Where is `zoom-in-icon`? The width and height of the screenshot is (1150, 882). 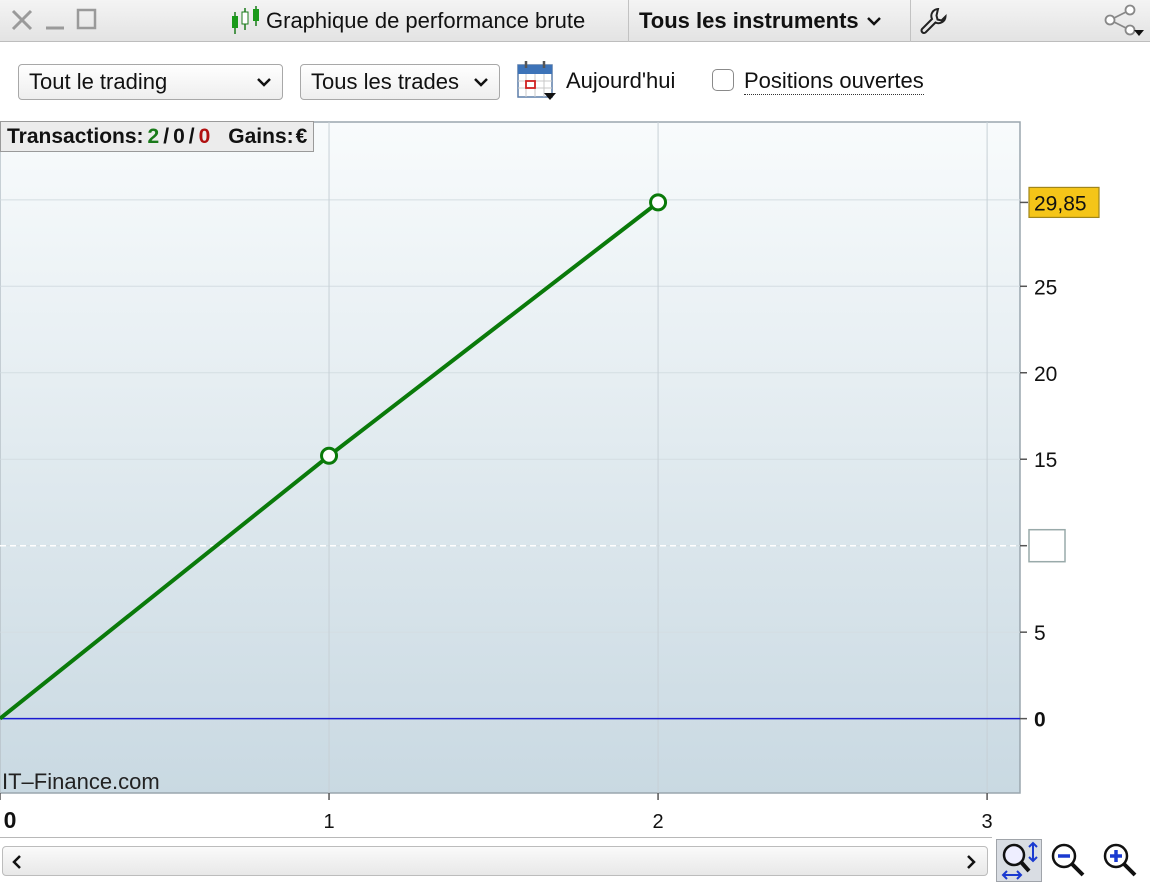
zoom-in-icon is located at coordinates (1120, 859).